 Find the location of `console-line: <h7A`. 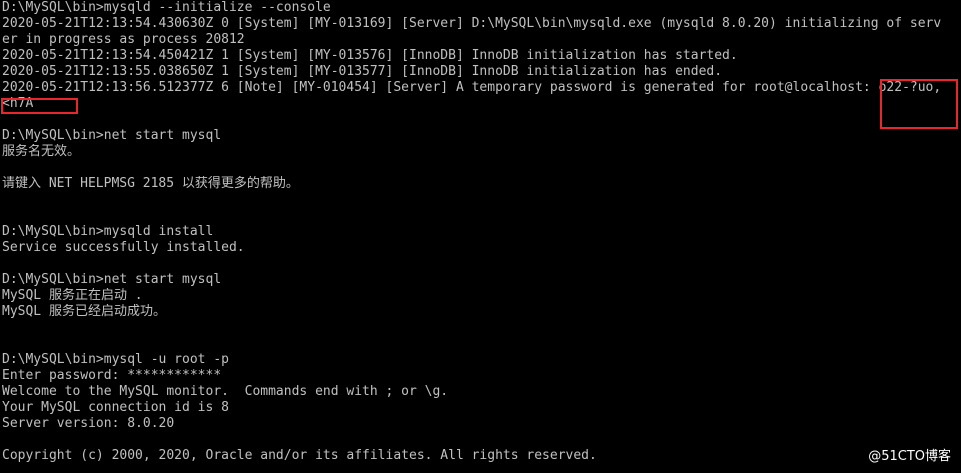

console-line: <h7A is located at coordinates (18, 103).